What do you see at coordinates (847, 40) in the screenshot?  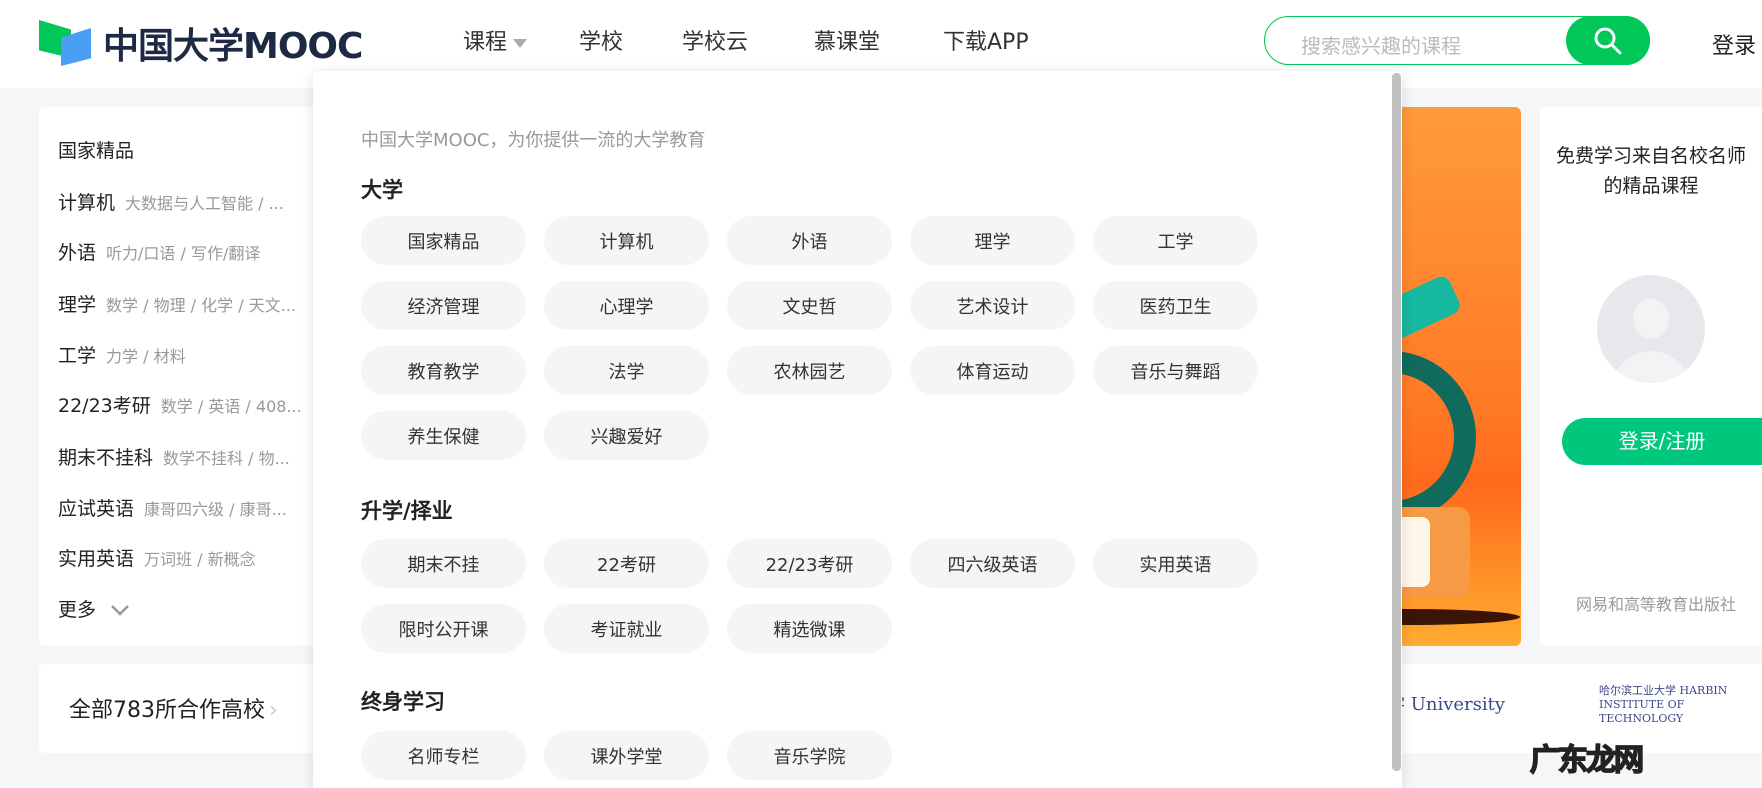 I see `nav-mooc-classroom: 慕课堂` at bounding box center [847, 40].